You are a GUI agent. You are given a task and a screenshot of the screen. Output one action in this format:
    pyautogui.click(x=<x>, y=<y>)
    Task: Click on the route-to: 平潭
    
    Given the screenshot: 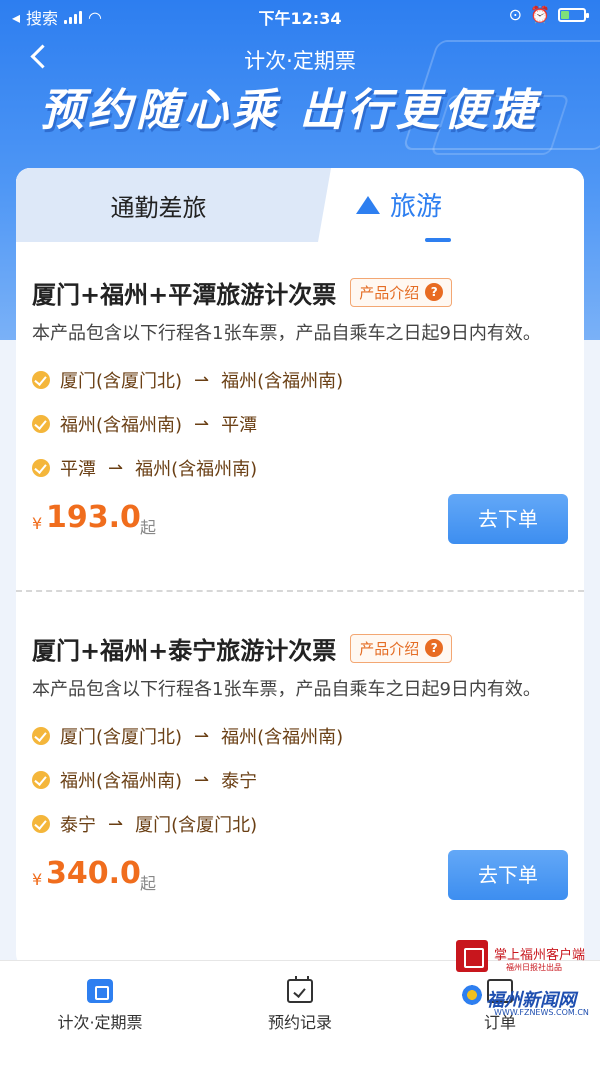 What is the action you would take?
    pyautogui.click(x=239, y=425)
    